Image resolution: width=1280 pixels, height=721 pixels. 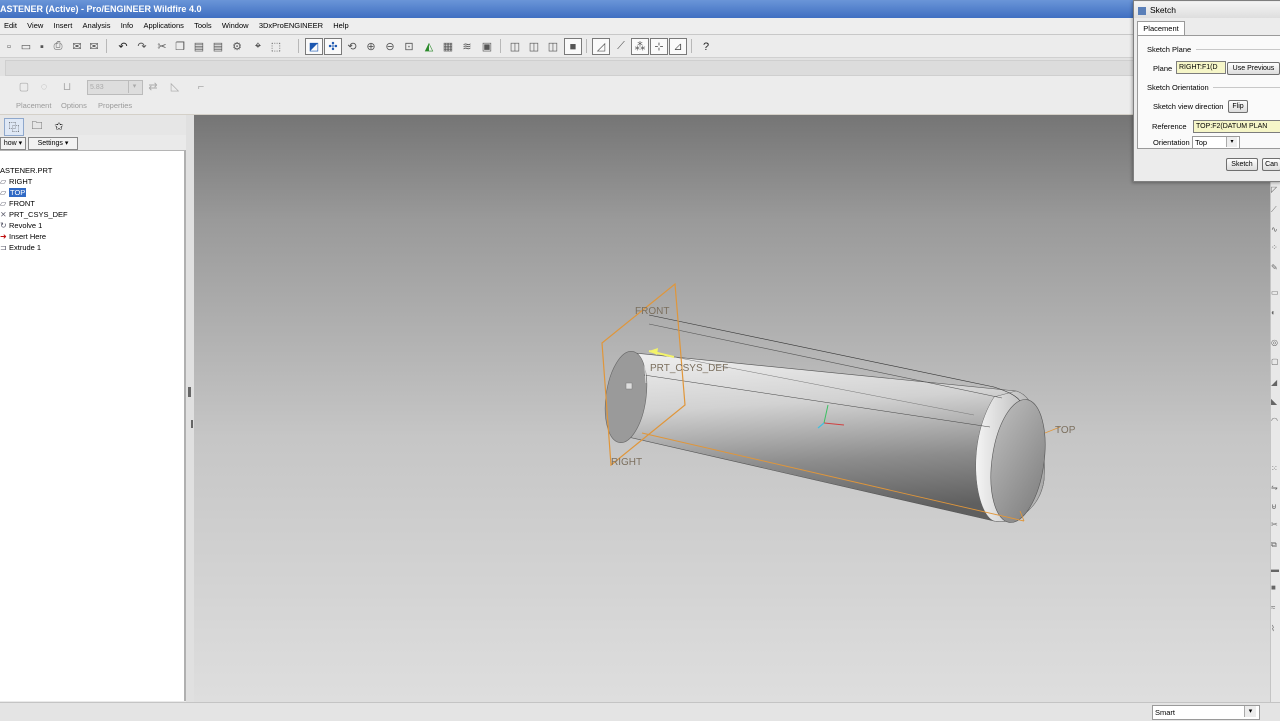 What do you see at coordinates (77, 46) in the screenshot?
I see `email-icon: ✉` at bounding box center [77, 46].